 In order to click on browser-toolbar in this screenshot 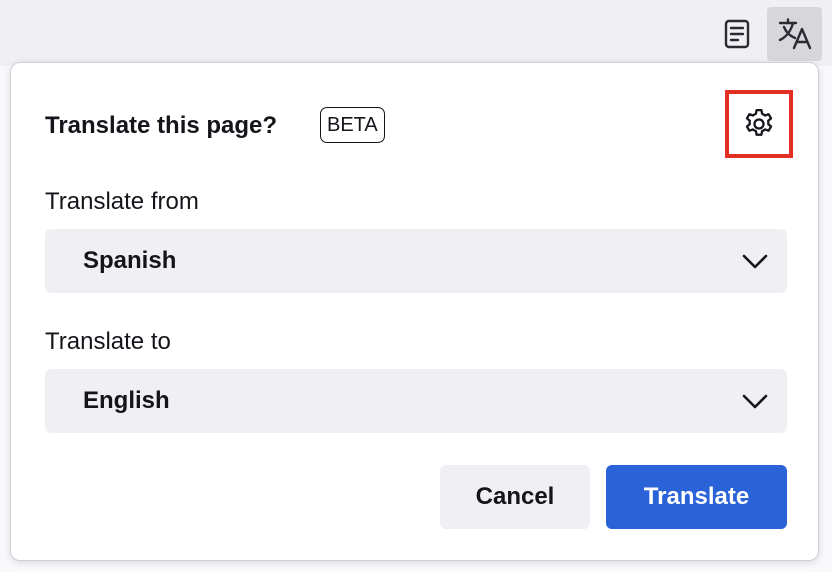, I will do `click(416, 33)`.